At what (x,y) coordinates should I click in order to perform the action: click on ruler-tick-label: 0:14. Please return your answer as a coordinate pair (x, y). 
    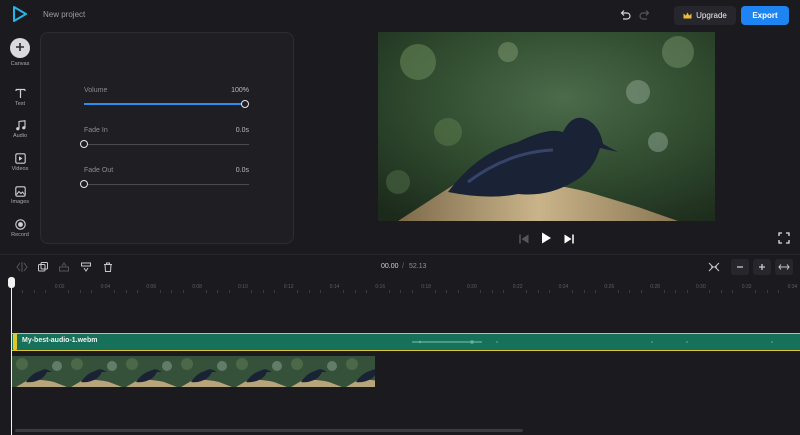
    Looking at the image, I should click on (334, 287).